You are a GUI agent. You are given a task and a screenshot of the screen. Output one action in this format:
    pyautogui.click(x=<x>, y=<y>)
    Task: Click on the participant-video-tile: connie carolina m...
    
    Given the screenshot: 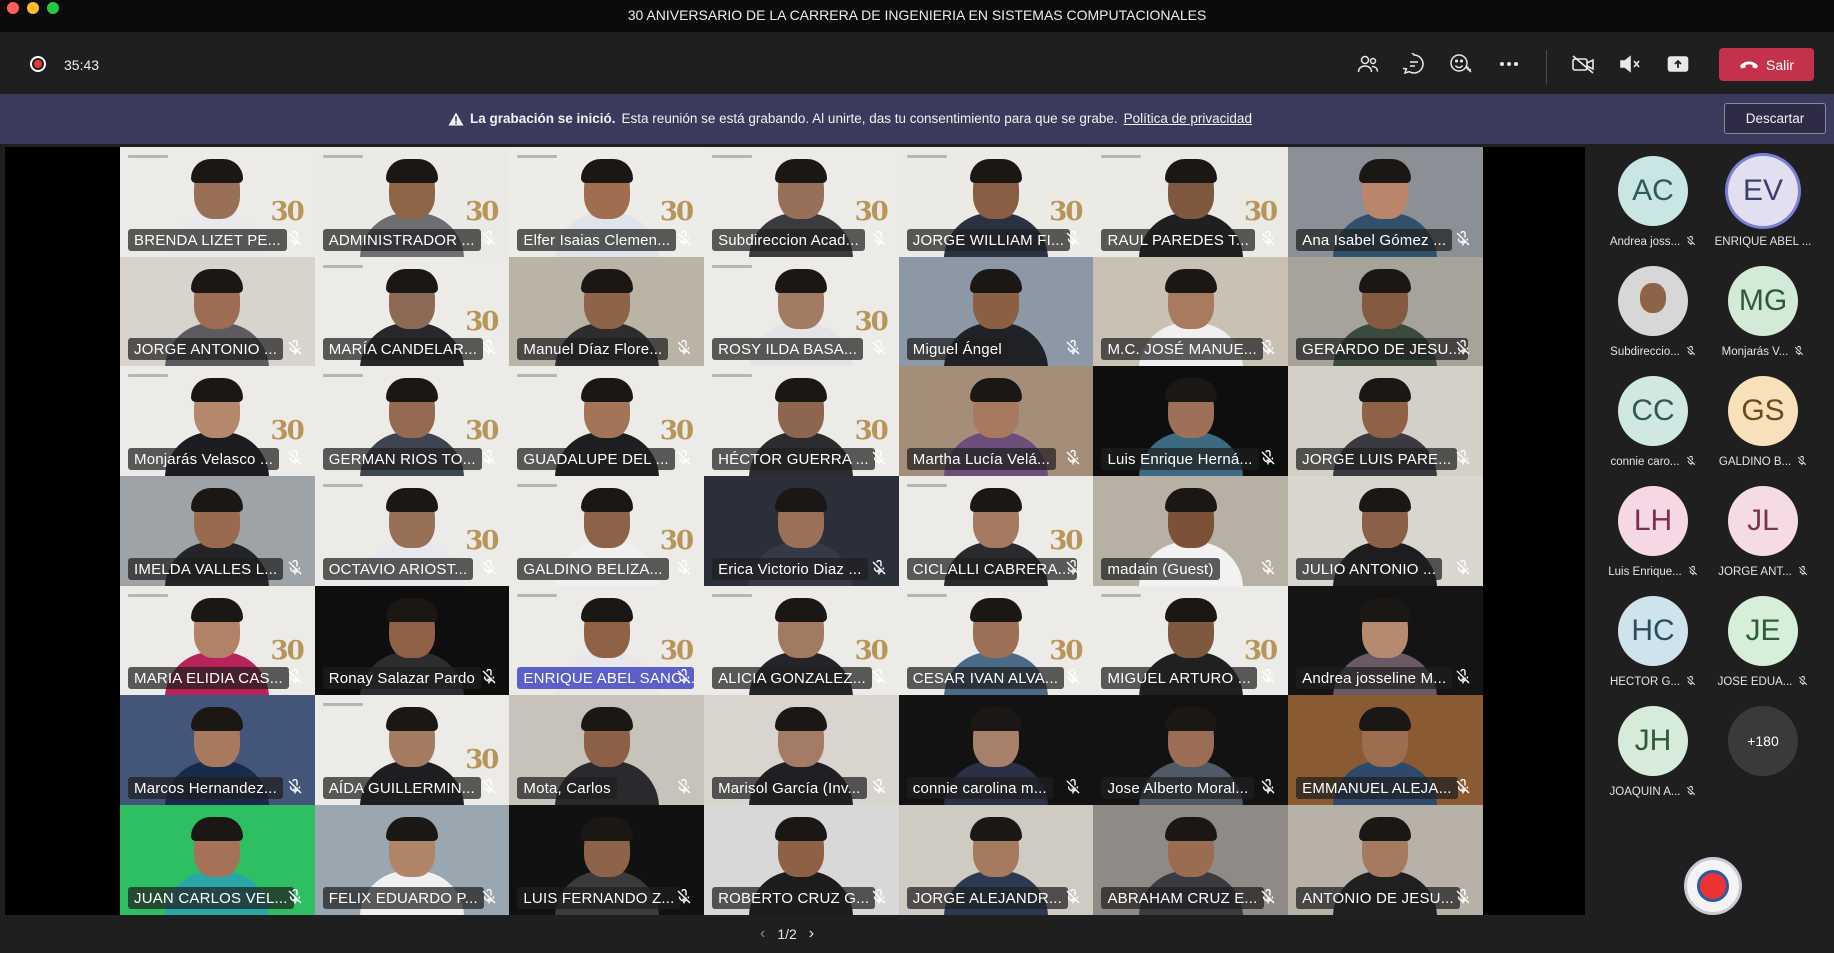 What is the action you would take?
    pyautogui.click(x=996, y=750)
    